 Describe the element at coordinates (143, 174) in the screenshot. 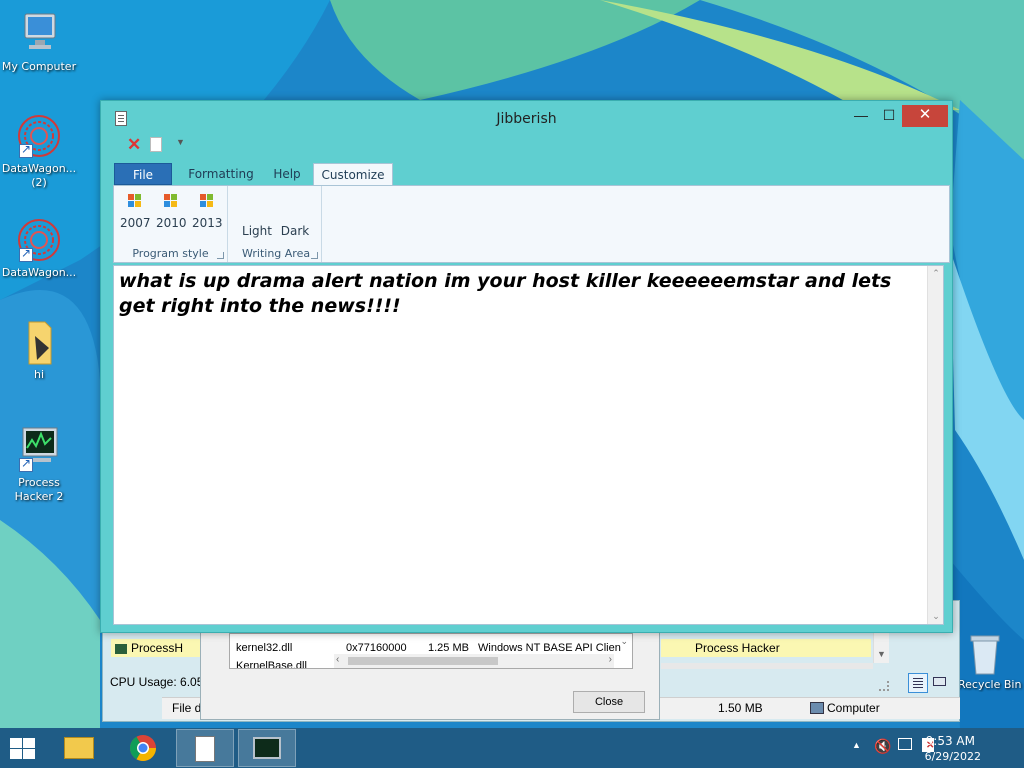

I see `tab-file: File` at that location.